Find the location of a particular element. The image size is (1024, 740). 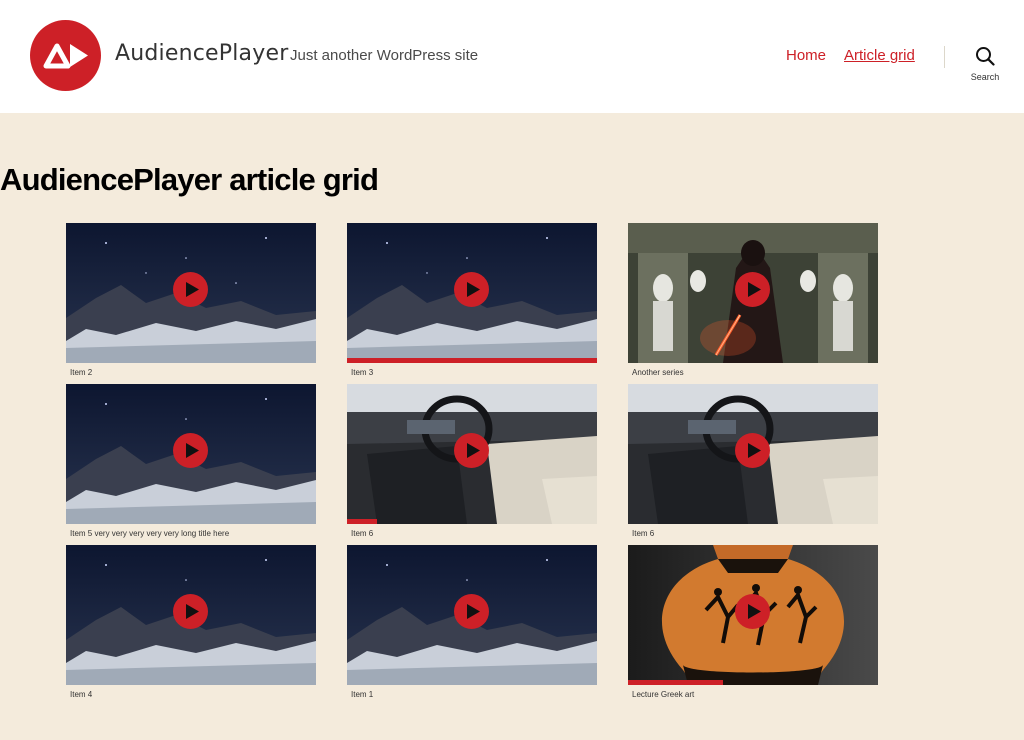

grid-card: Lecture Greek art is located at coordinates (753, 622).